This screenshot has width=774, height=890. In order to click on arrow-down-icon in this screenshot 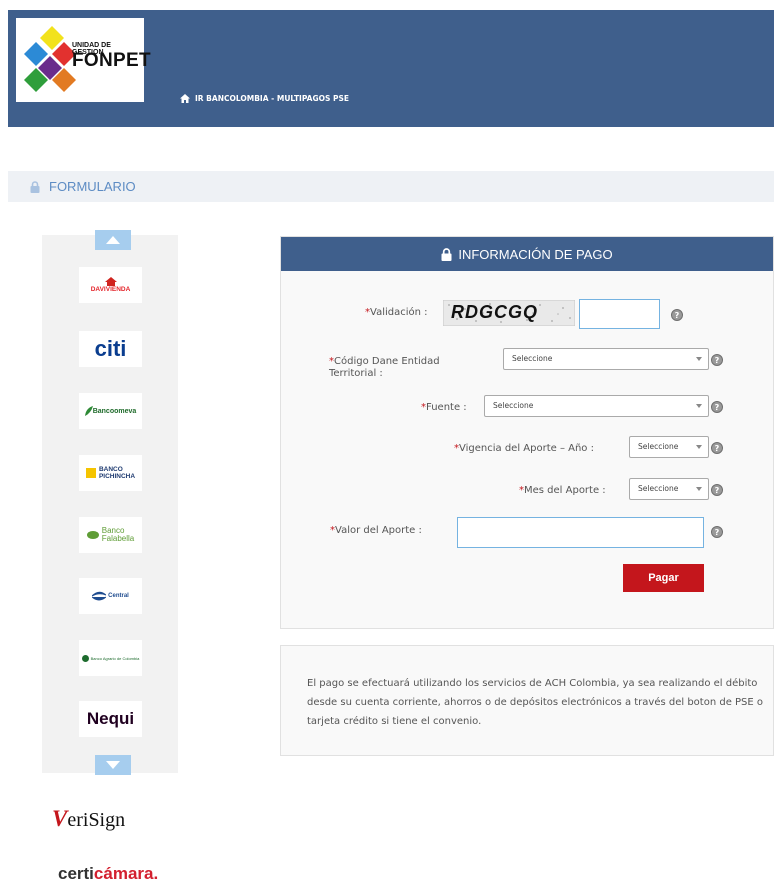, I will do `click(113, 765)`.